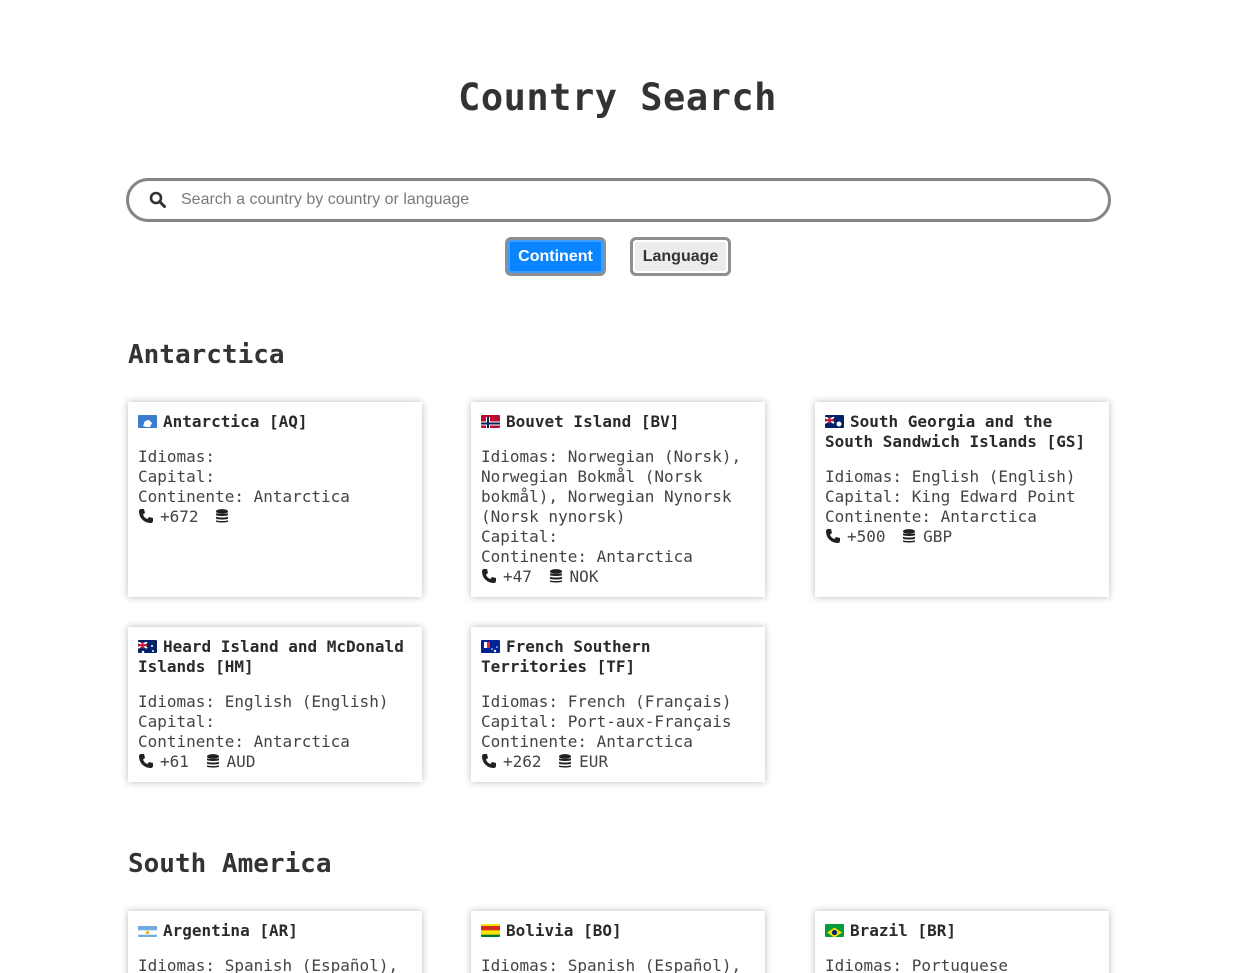 This screenshot has width=1235, height=973. Describe the element at coordinates (594, 761) in the screenshot. I see `country-currency: EUR` at that location.